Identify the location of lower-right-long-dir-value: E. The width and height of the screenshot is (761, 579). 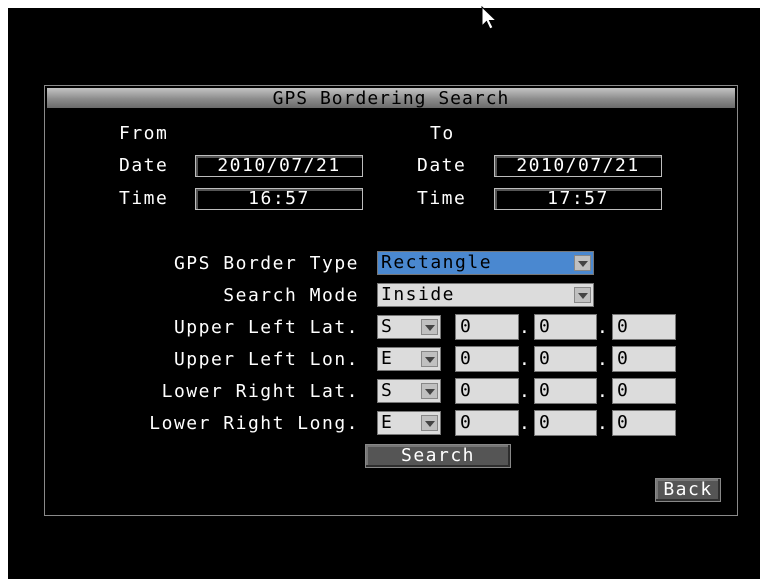
(387, 422).